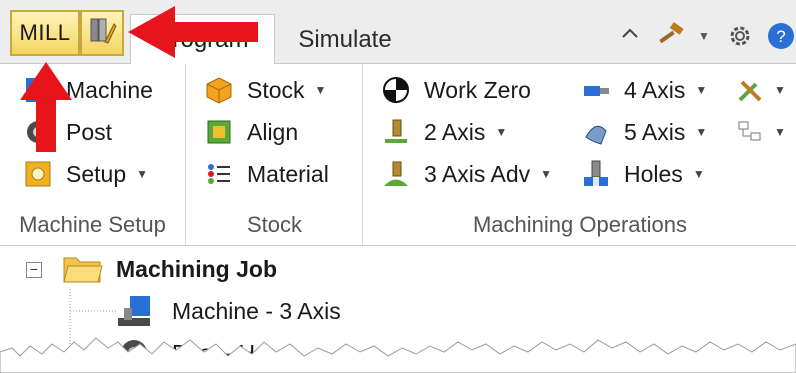  I want to click on three-axis-adv-button: 3 Axis Adv ▼, so click(466, 174).